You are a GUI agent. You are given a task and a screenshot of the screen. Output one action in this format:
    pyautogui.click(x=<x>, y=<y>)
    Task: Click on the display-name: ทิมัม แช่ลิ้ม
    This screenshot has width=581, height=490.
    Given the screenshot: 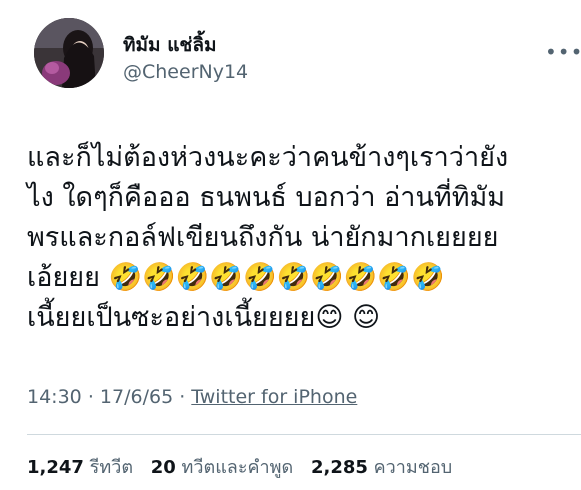 What is the action you would take?
    pyautogui.click(x=170, y=45)
    